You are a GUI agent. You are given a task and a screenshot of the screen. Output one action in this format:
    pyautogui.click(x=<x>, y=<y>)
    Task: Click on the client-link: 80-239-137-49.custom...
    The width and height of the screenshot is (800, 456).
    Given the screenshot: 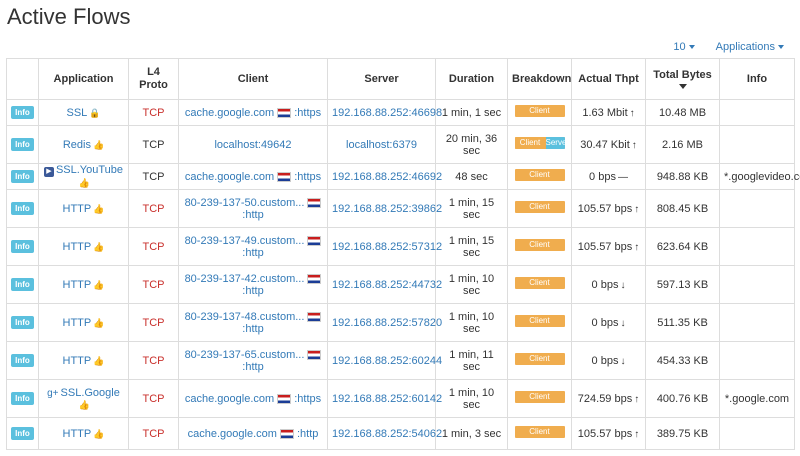 What is the action you would take?
    pyautogui.click(x=245, y=241)
    